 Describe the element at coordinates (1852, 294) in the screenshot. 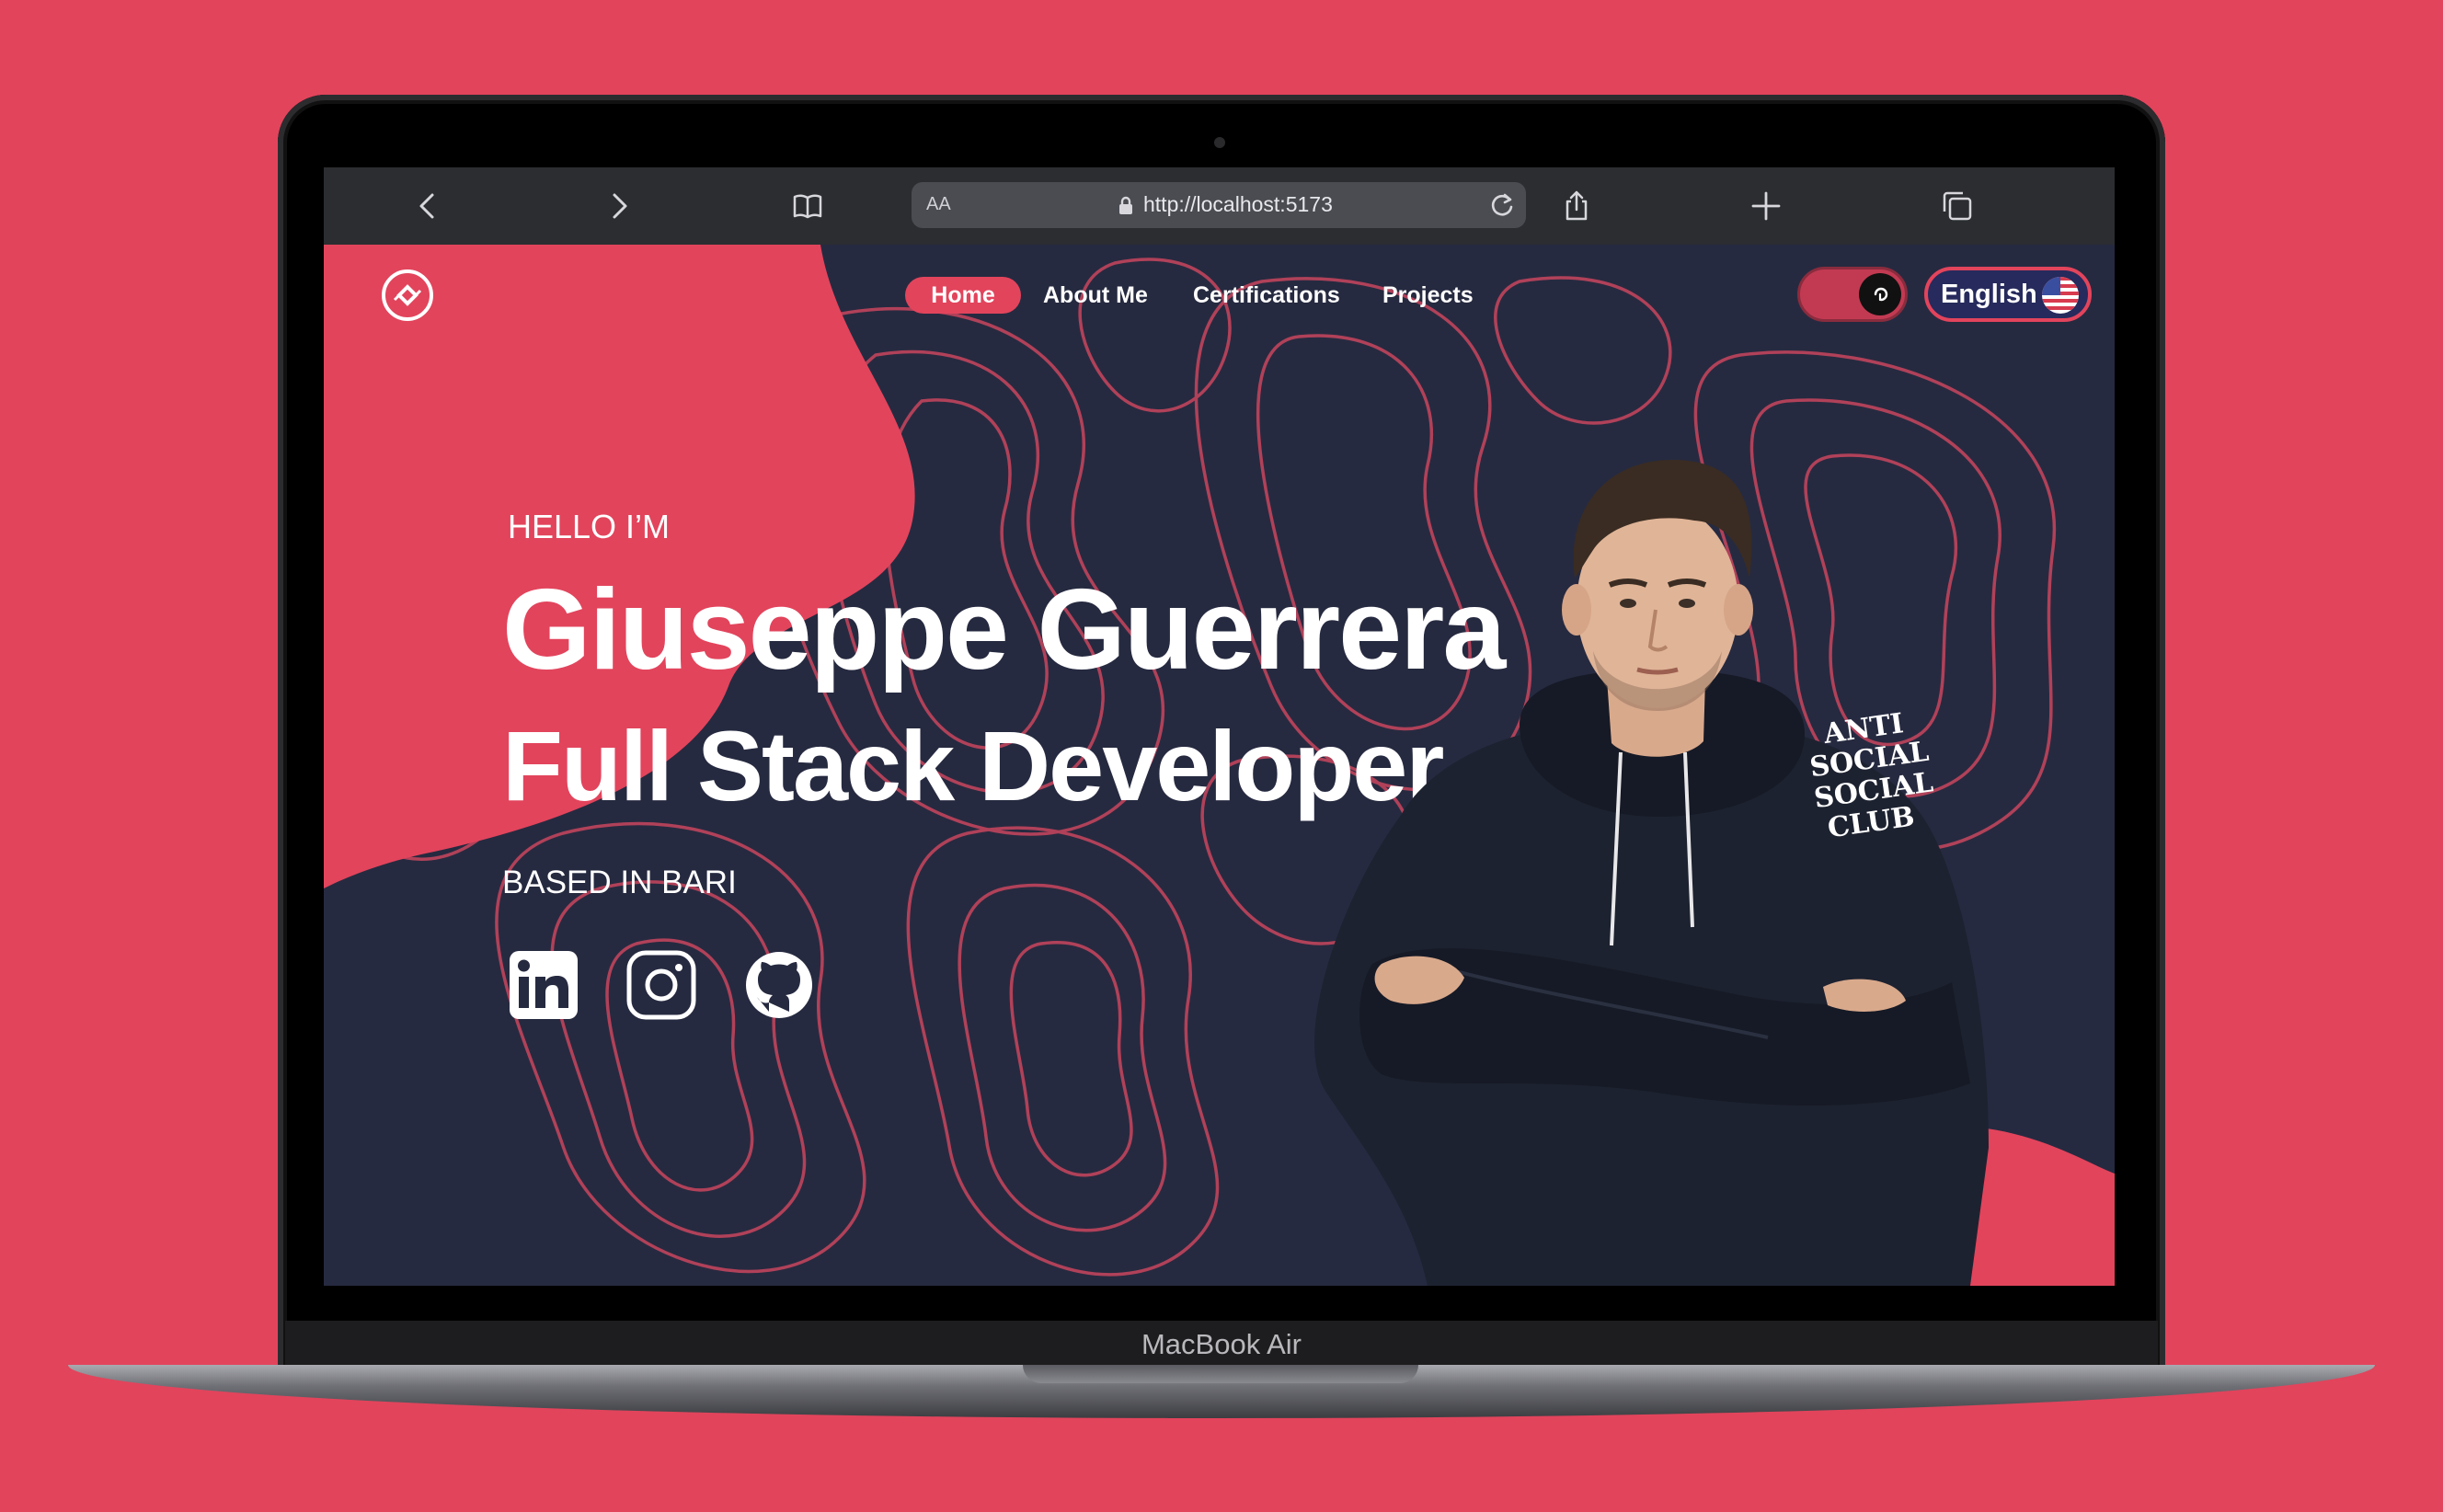

I see `theme-toggle` at that location.